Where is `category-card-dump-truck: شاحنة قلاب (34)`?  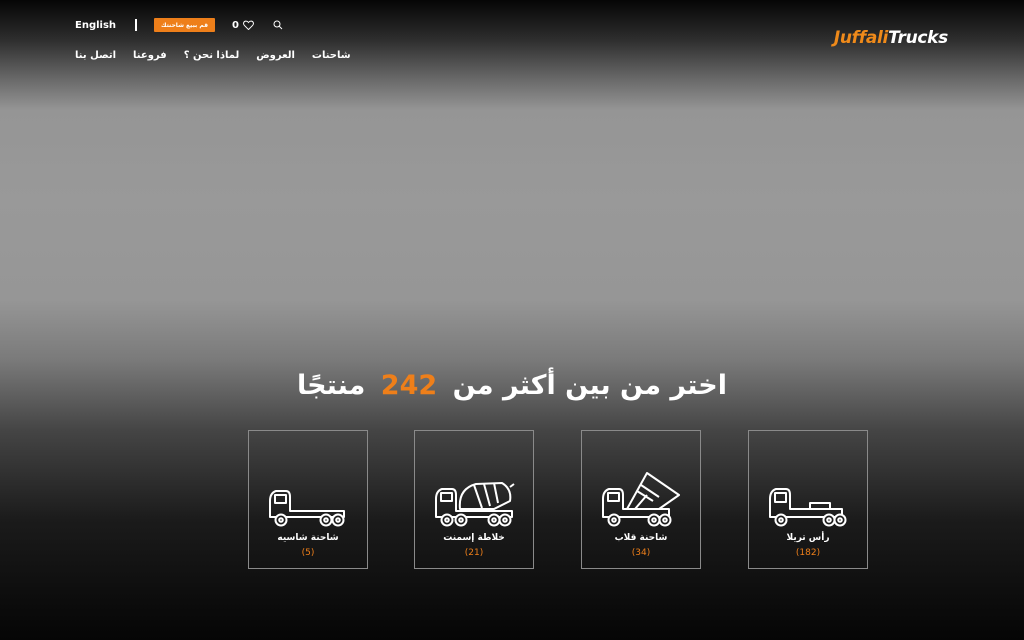 category-card-dump-truck: شاحنة قلاب (34) is located at coordinates (641, 499).